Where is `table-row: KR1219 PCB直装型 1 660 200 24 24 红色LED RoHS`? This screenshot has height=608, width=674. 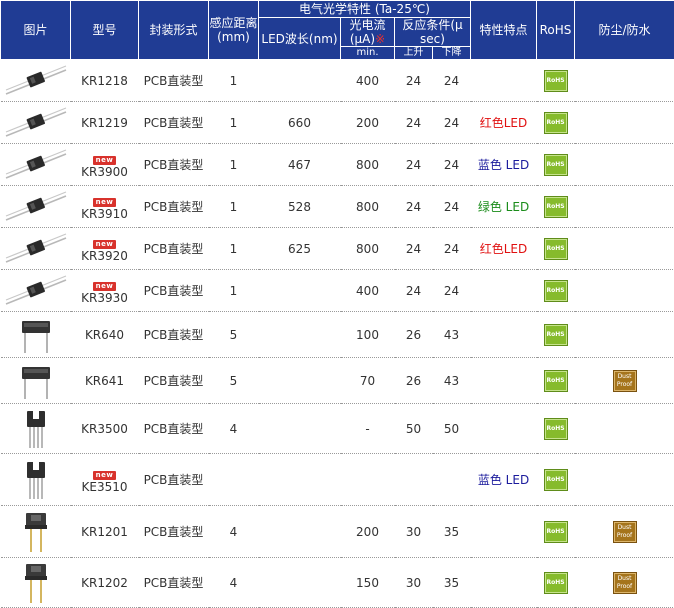 table-row: KR1219 PCB直装型 1 660 200 24 24 红色LED RoHS is located at coordinates (337, 123).